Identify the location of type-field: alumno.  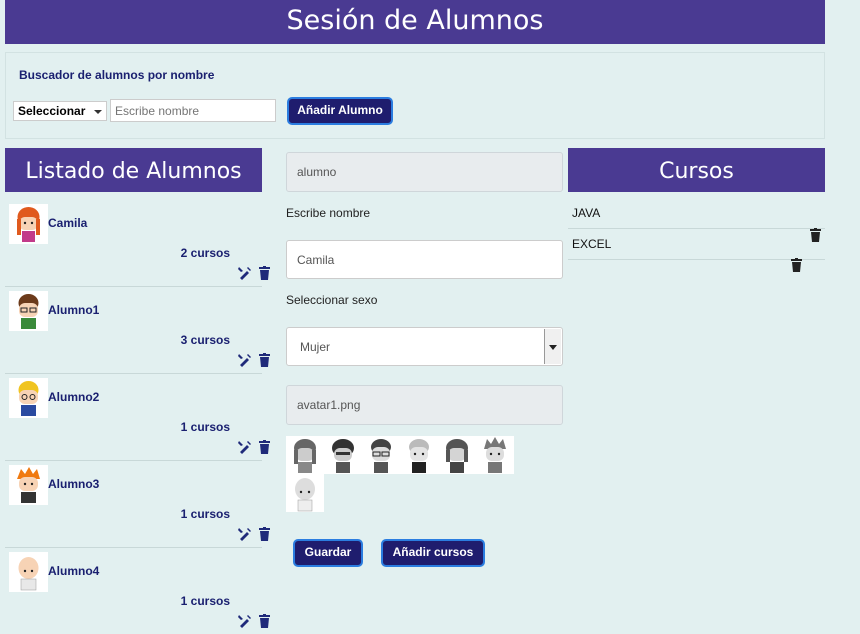
(424, 172).